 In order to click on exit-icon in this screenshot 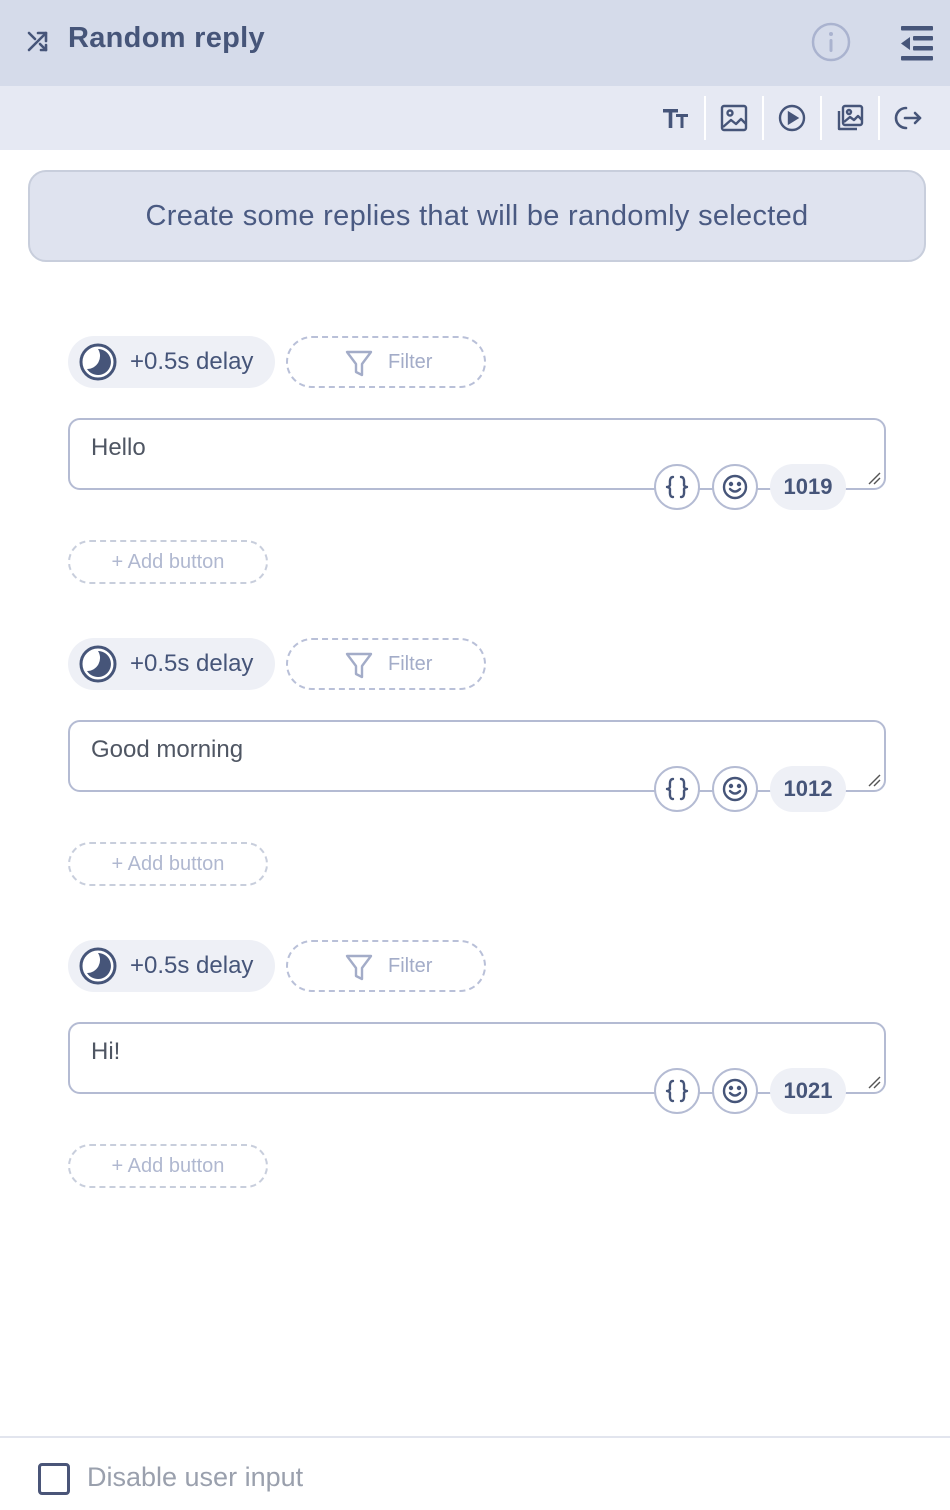, I will do `click(908, 118)`.